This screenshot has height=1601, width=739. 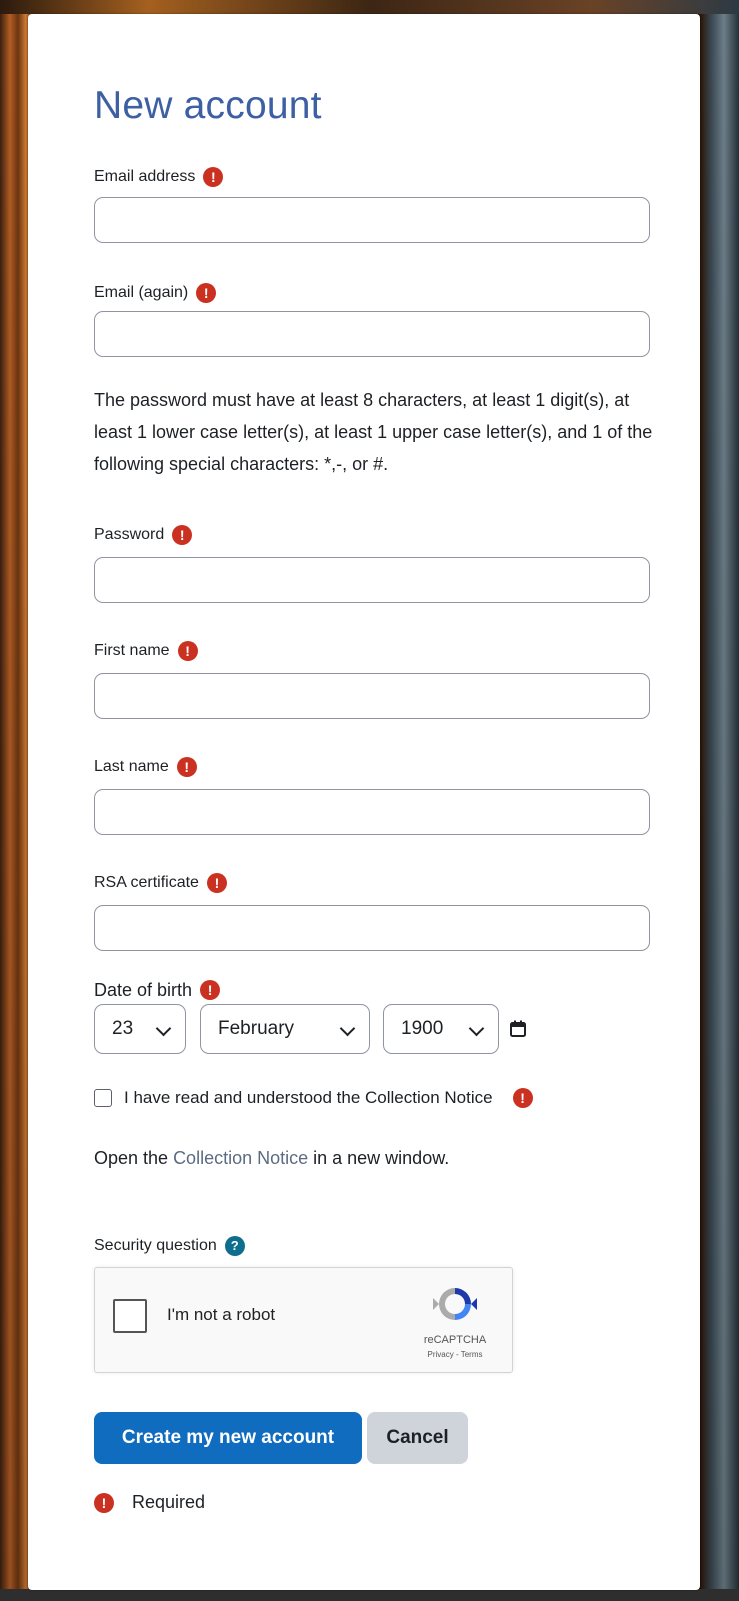 I want to click on last-name-field-group: Last name !, so click(x=374, y=795).